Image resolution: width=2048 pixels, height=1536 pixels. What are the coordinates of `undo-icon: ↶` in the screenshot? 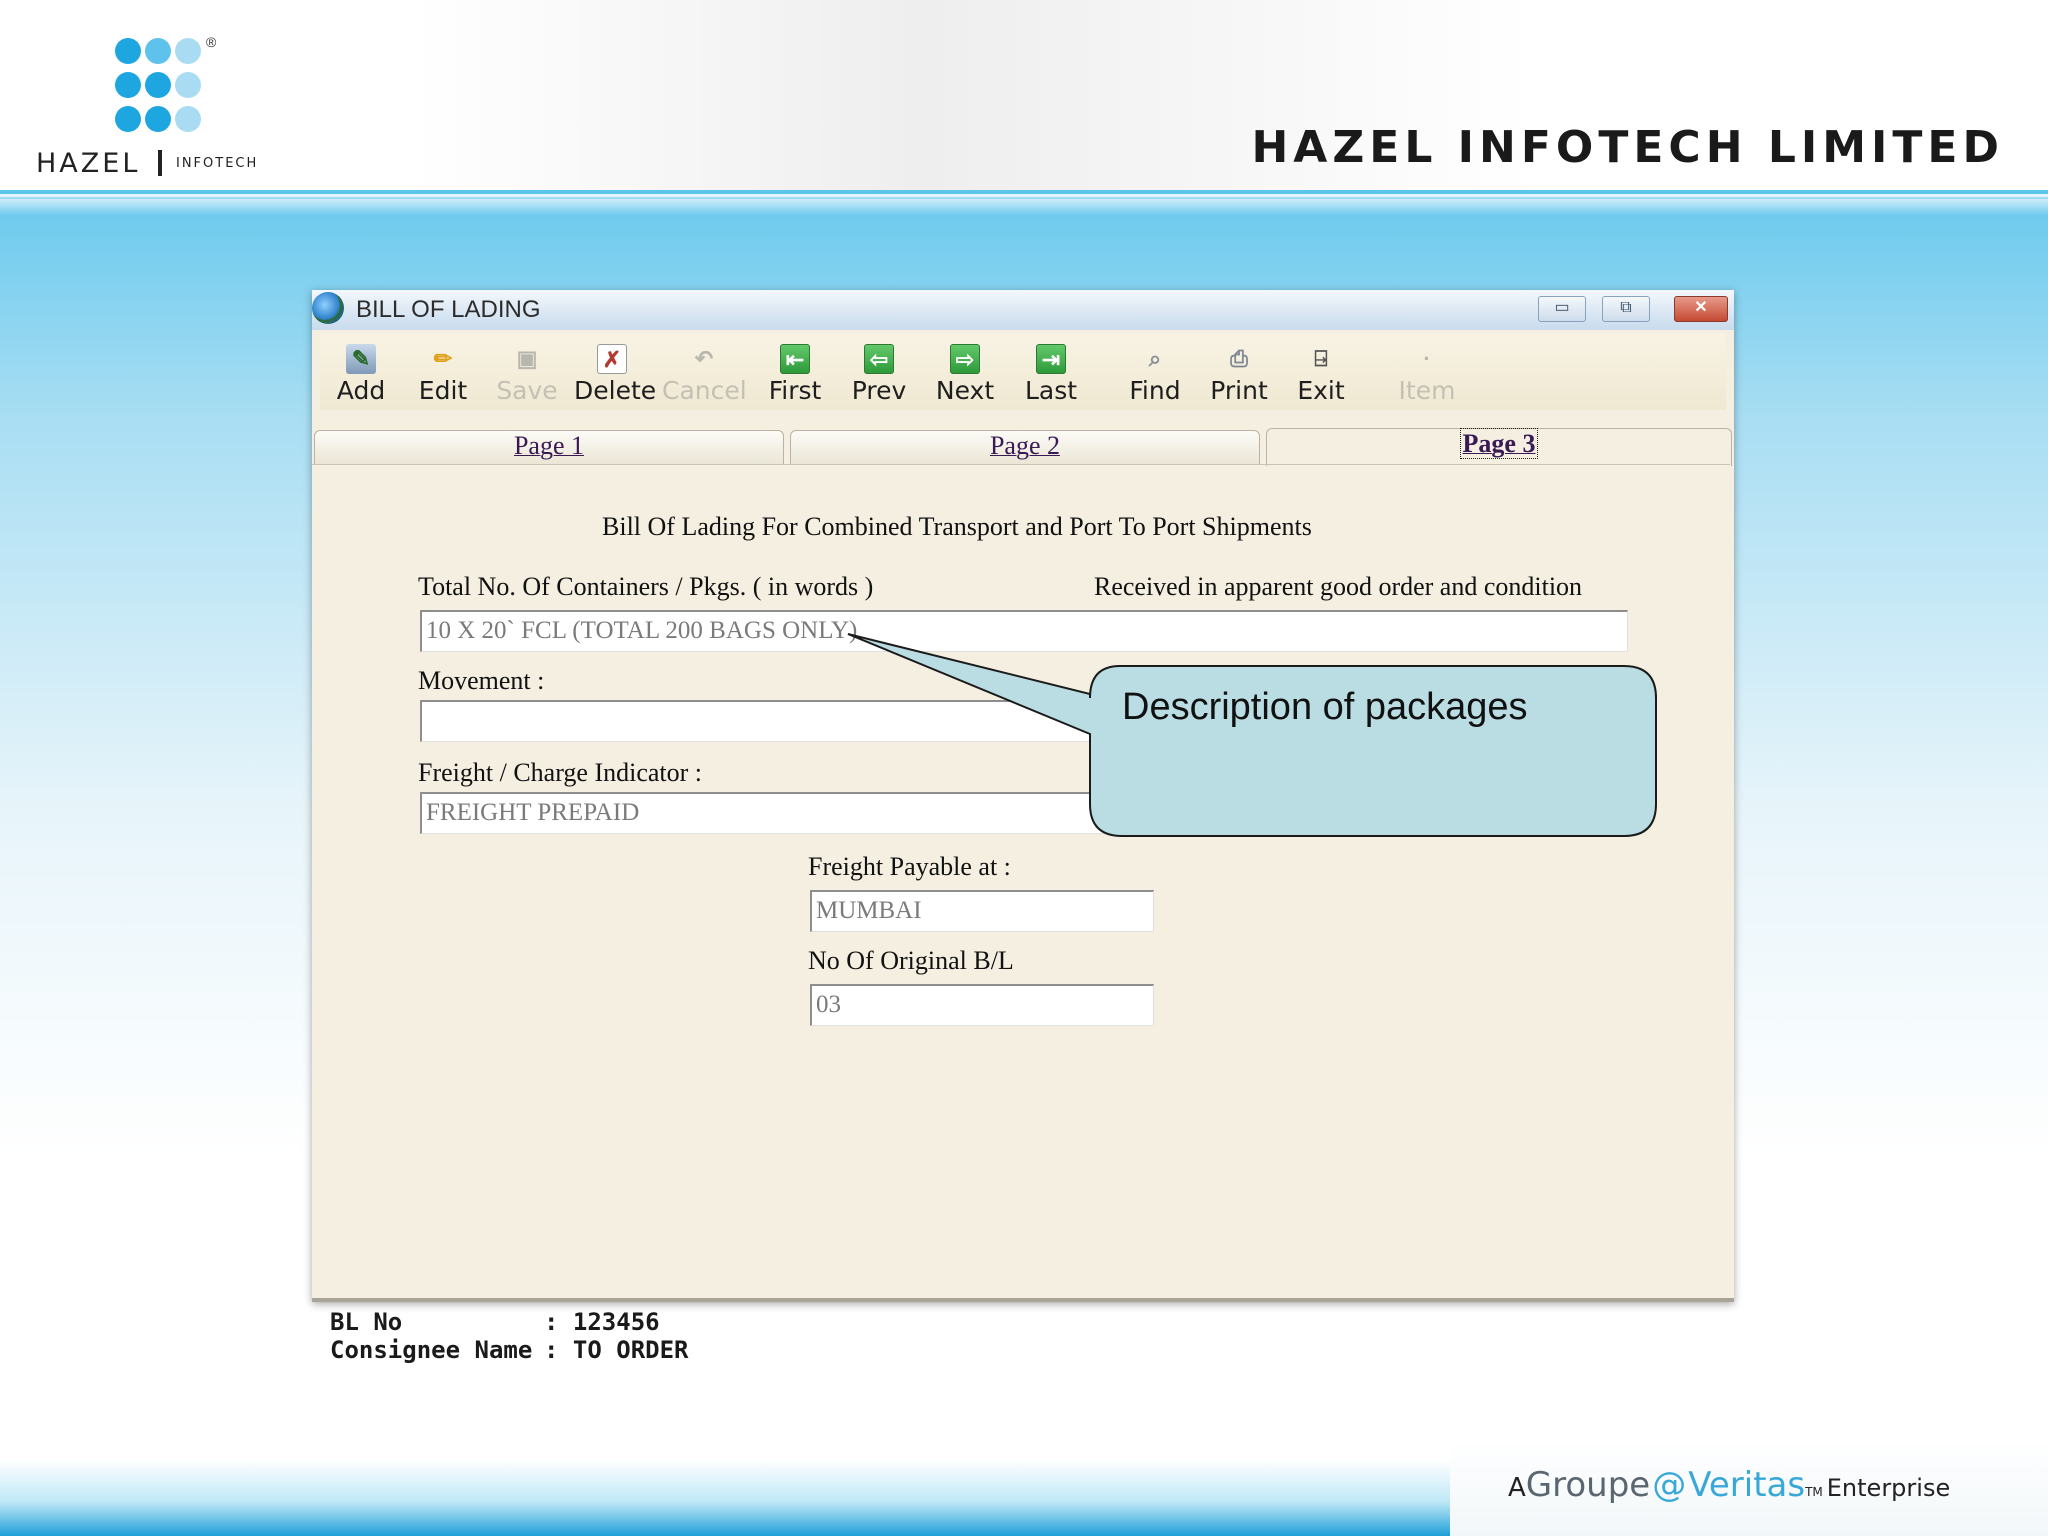 It's located at (704, 358).